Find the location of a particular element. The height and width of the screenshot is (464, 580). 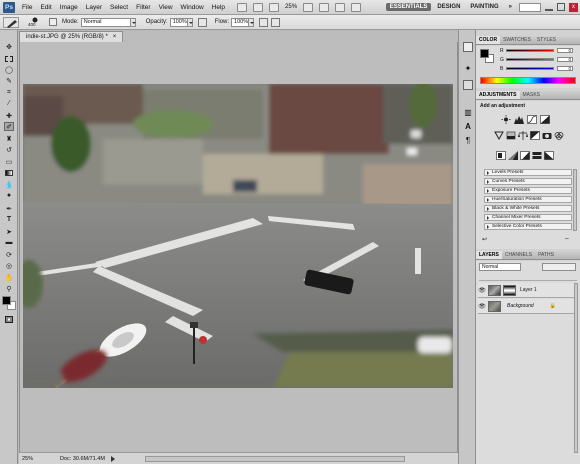

zoom-level-menu: 25% is located at coordinates (291, 7).